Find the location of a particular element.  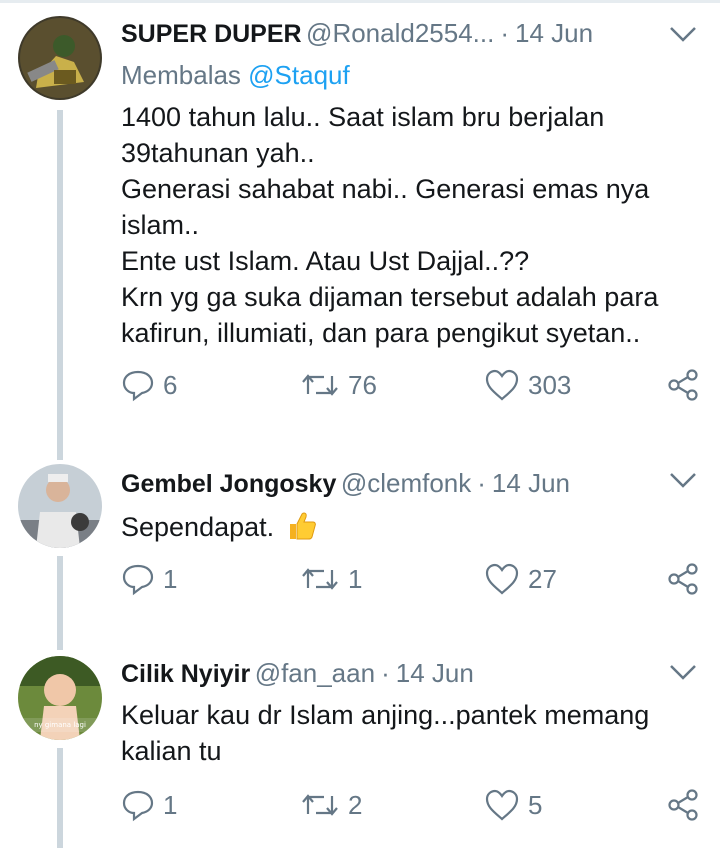

retweet-count: 1 is located at coordinates (355, 578).